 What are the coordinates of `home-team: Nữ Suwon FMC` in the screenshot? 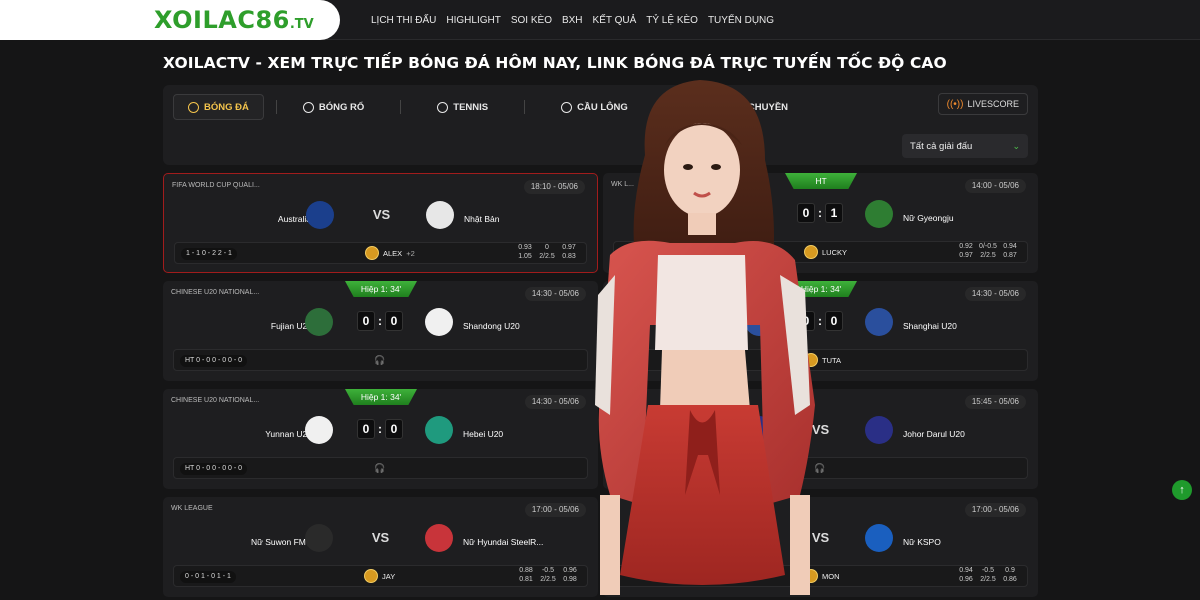 It's located at (281, 542).